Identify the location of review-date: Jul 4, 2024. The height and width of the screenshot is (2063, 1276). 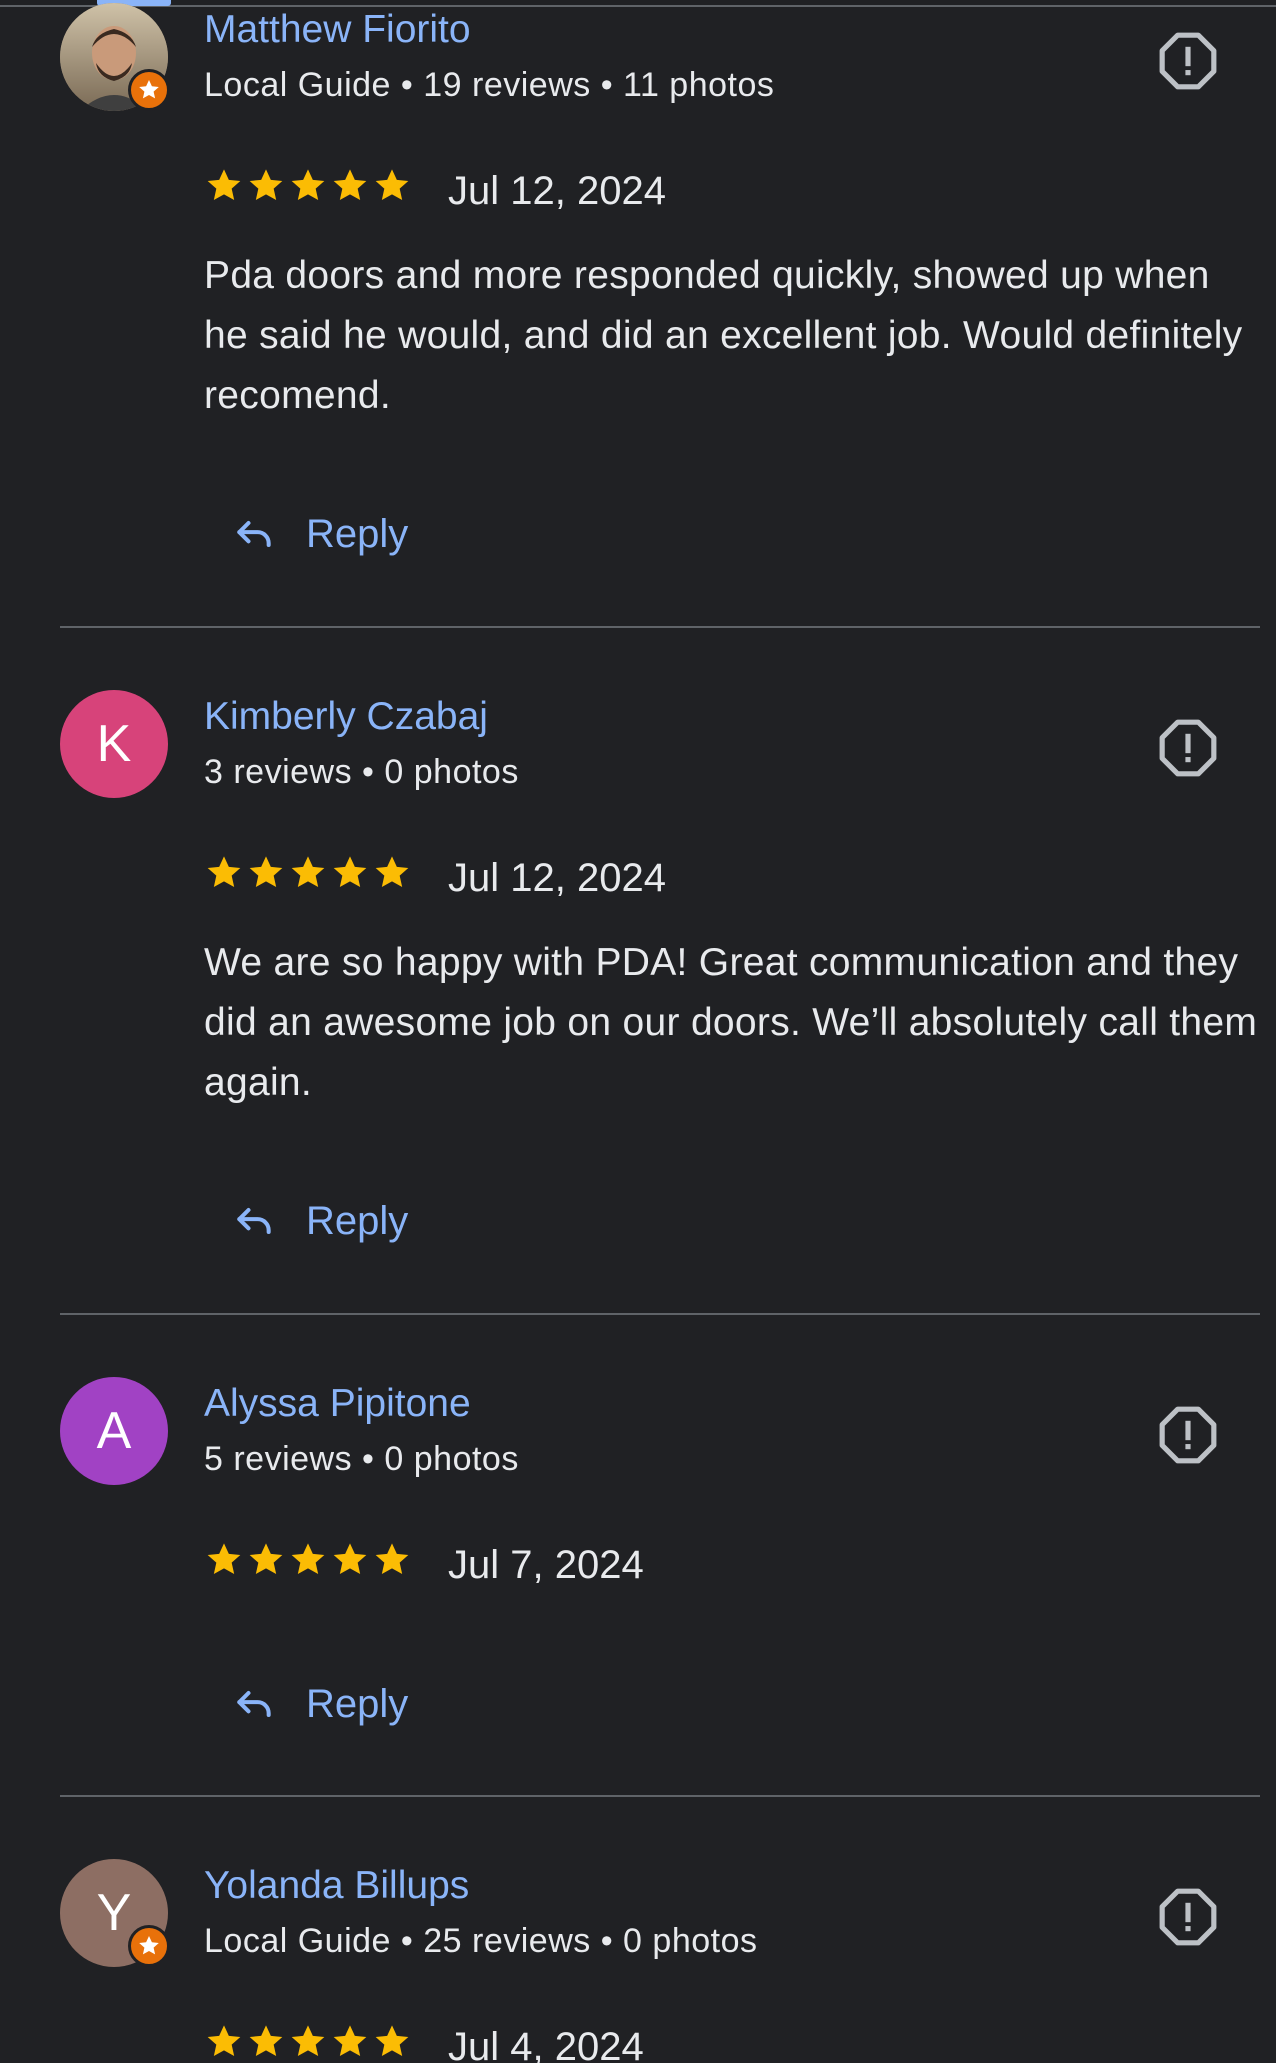
(546, 2045).